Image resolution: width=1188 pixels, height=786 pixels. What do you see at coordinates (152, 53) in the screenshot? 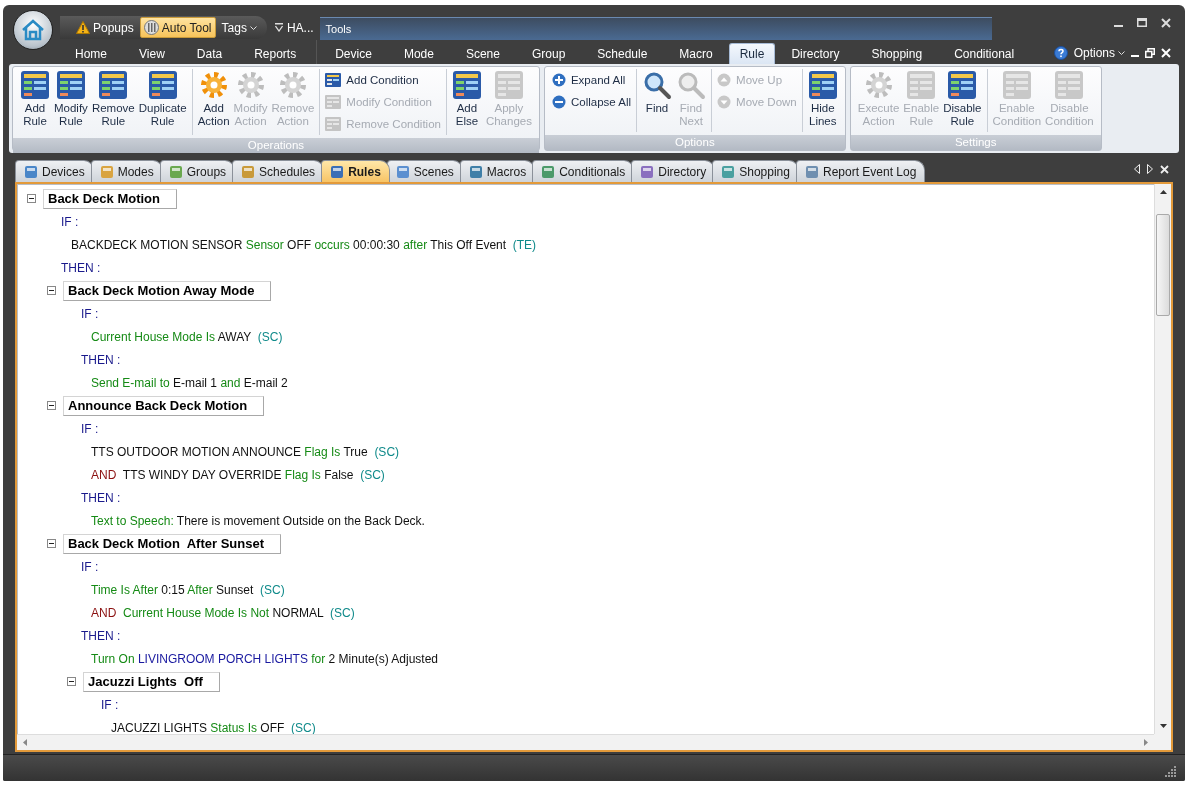
I see `ribbon-tab: View` at bounding box center [152, 53].